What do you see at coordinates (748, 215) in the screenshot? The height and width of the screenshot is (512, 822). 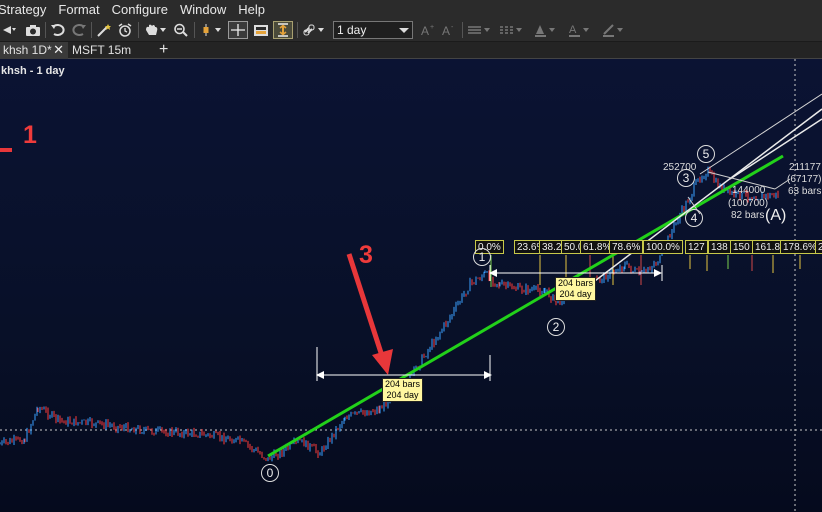 I see `price-label: 82 bars` at bounding box center [748, 215].